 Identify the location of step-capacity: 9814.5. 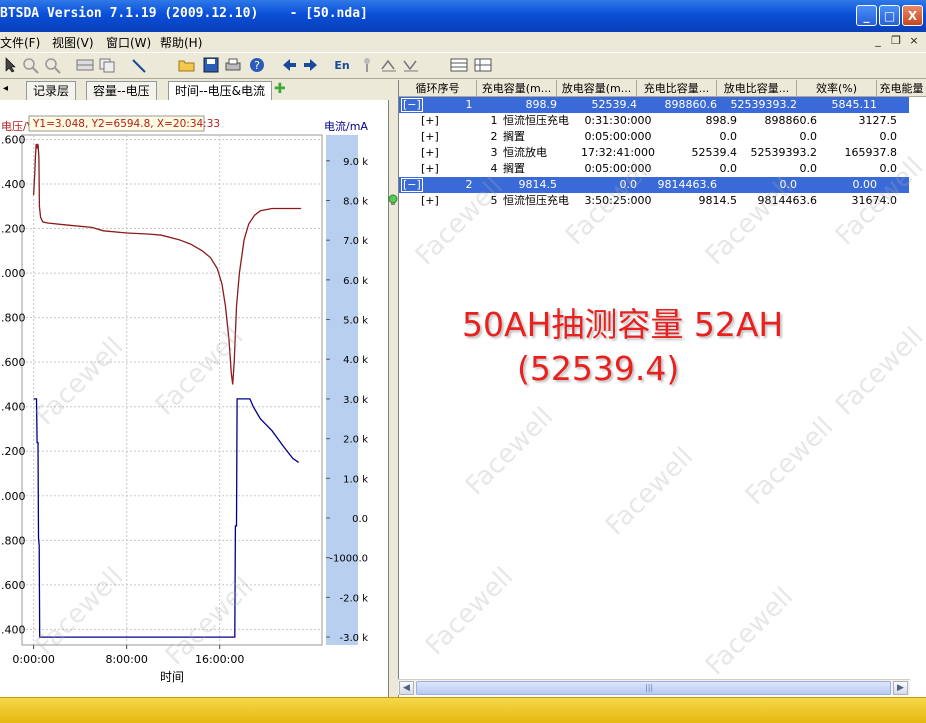
(718, 200).